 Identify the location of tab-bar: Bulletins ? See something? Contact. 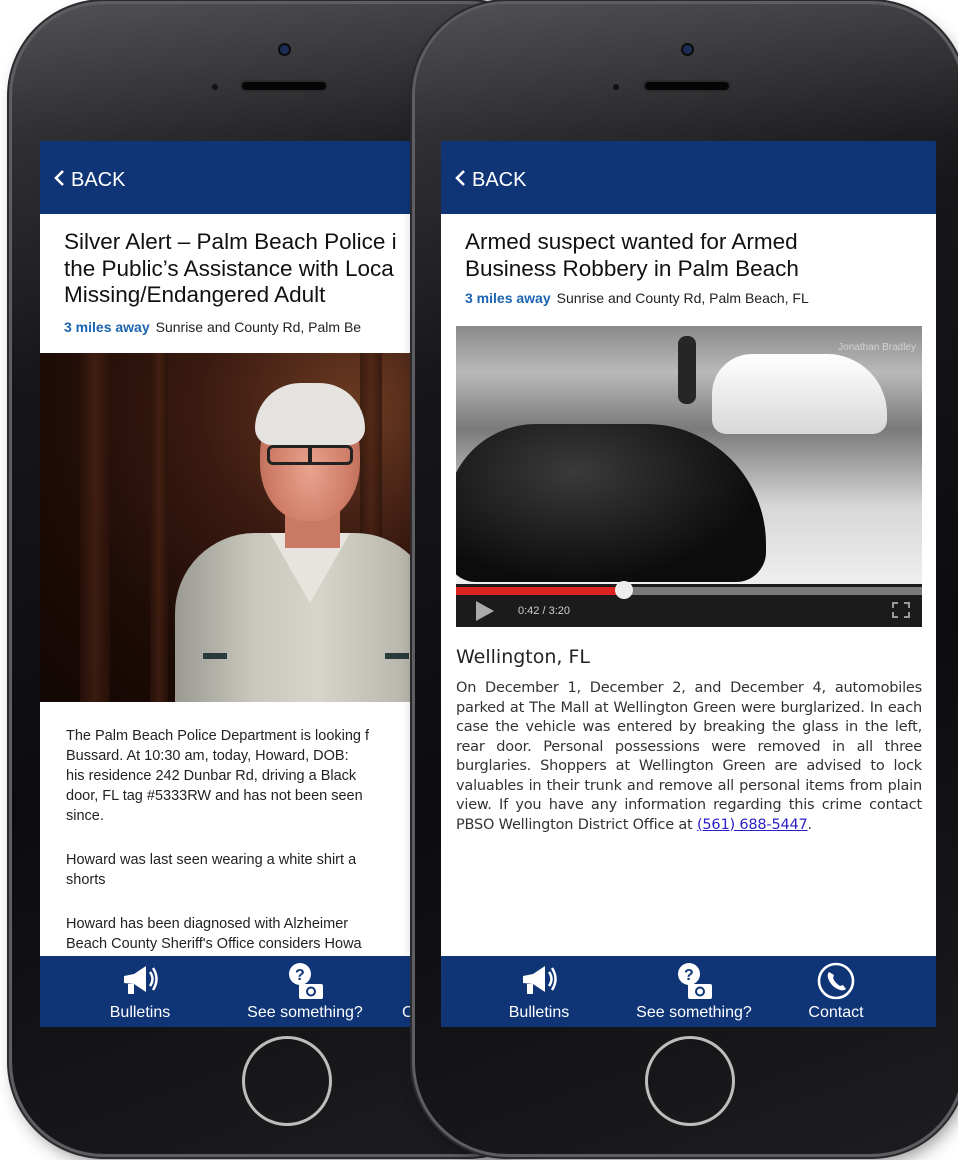
(688, 991).